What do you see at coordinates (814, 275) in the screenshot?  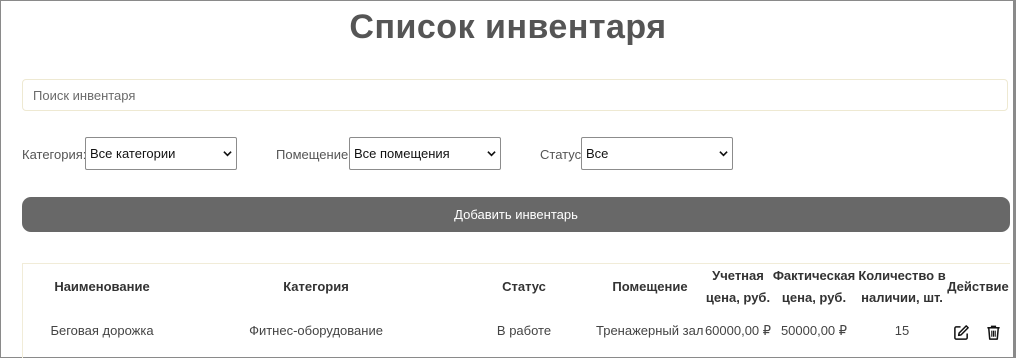 I see `header-actual-price-line1: Фактическая` at bounding box center [814, 275].